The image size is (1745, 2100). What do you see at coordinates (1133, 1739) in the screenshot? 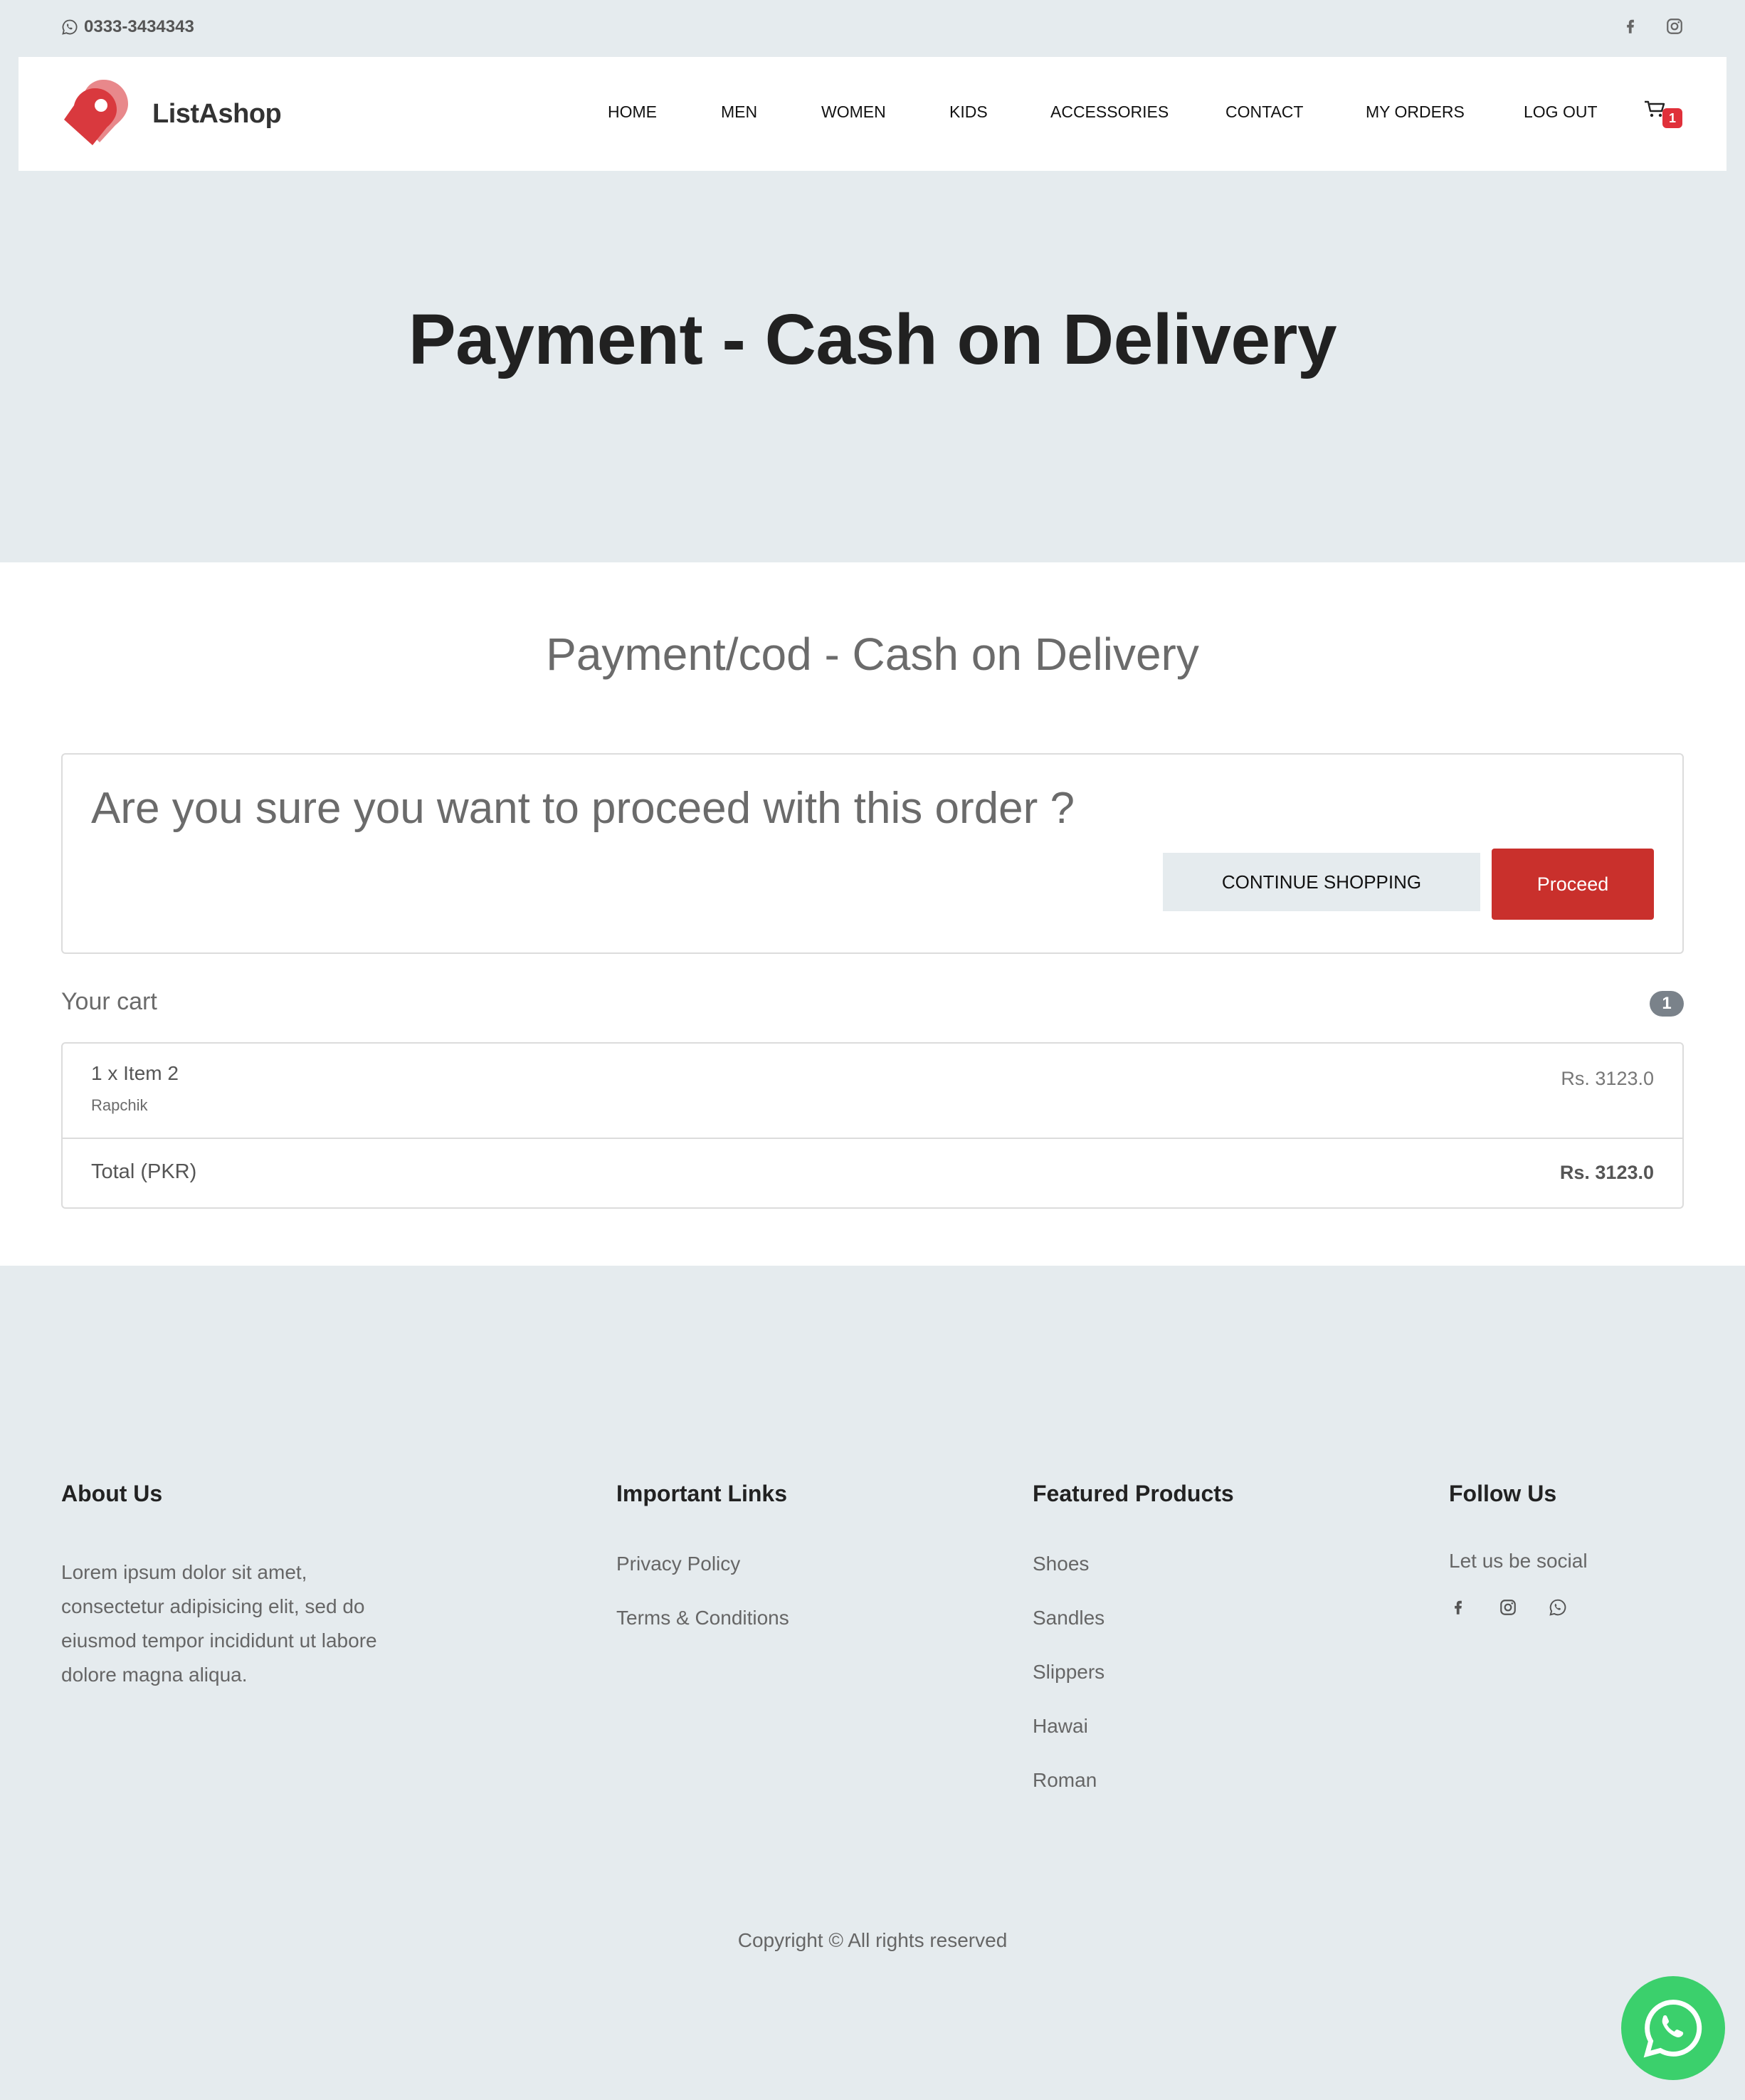
I see `footer-product-hawai: Hawai` at bounding box center [1133, 1739].